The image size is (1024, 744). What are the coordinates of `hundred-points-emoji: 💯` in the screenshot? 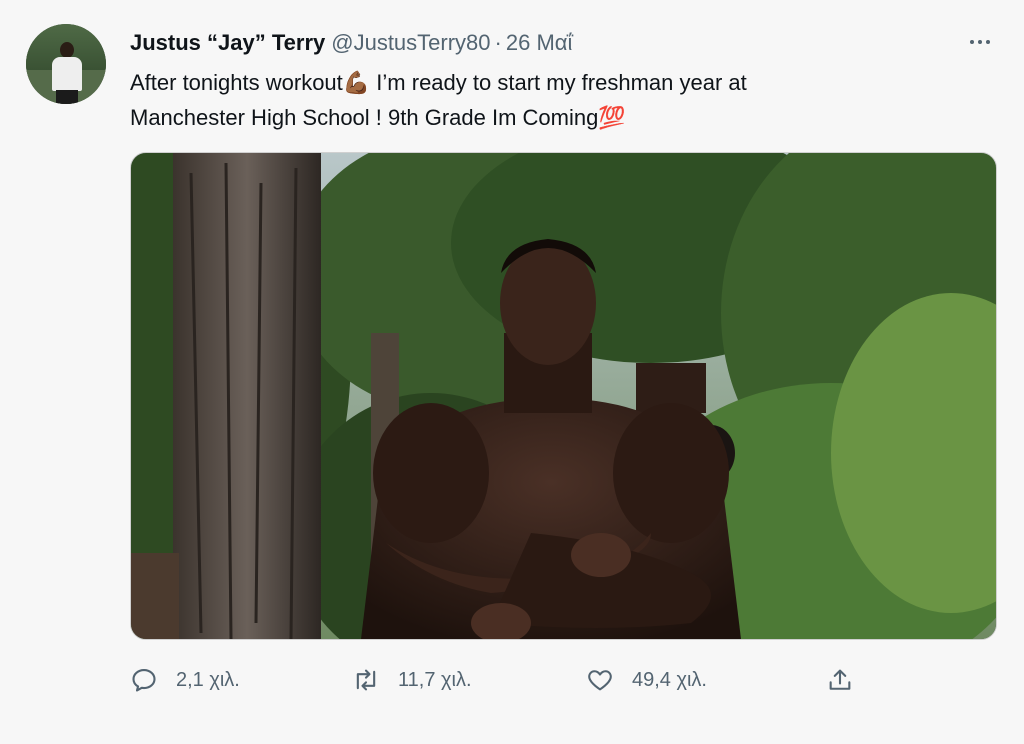 It's located at (612, 118).